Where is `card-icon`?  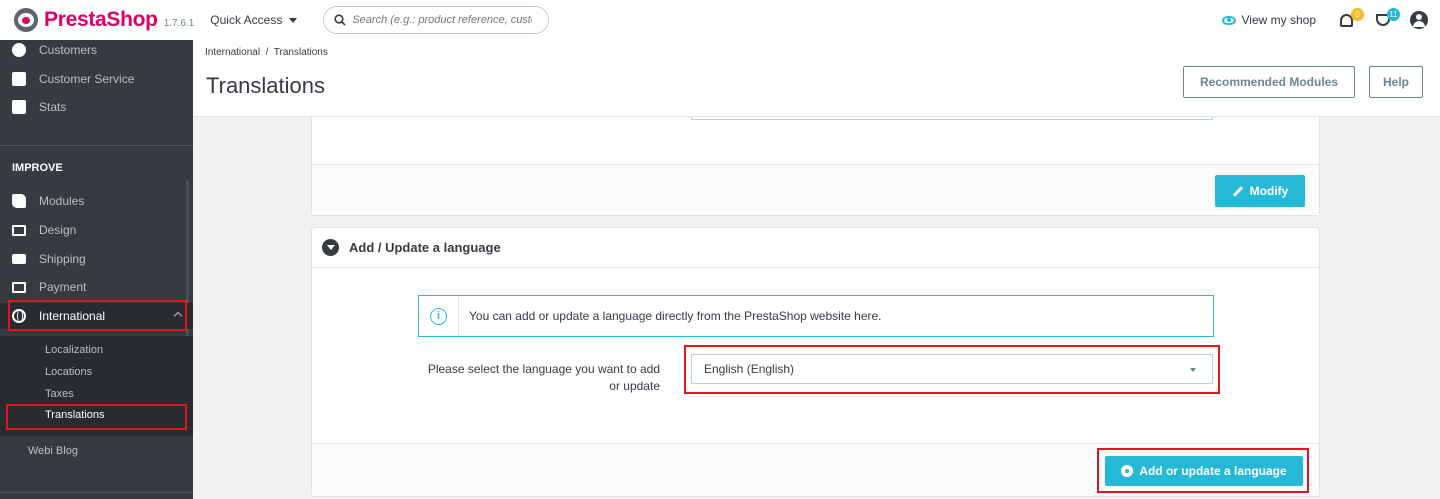
card-icon is located at coordinates (19, 287).